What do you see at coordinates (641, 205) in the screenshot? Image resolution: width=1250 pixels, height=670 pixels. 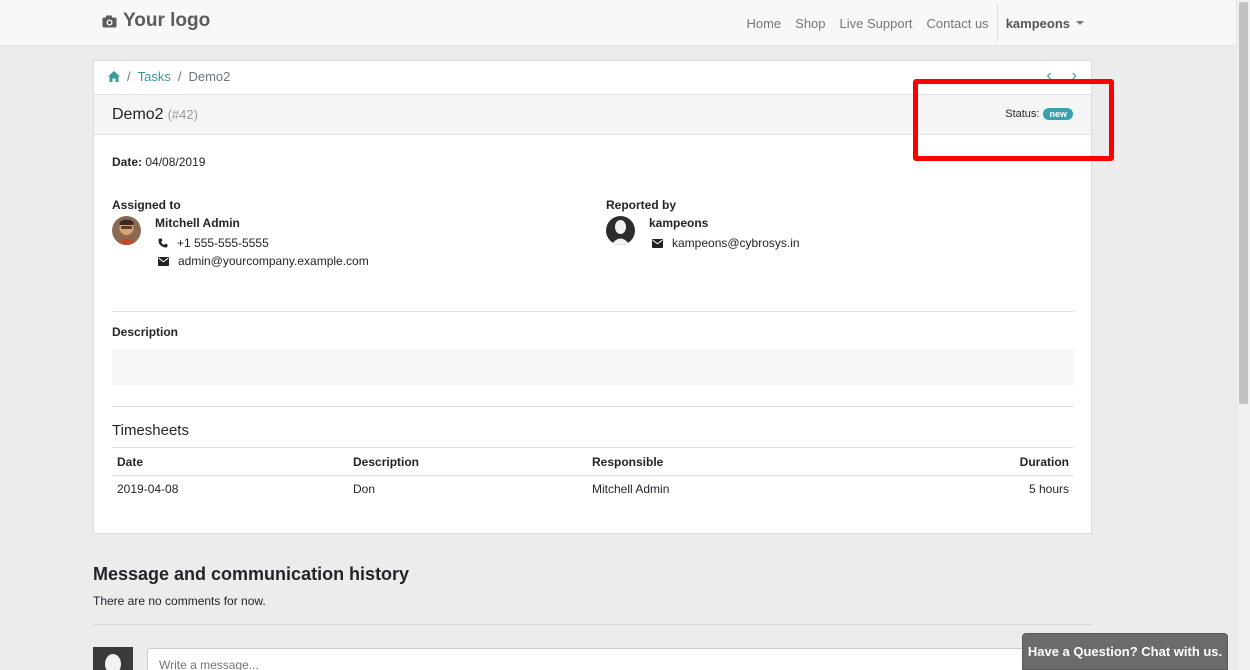 I see `reported-by-title: Reported by` at bounding box center [641, 205].